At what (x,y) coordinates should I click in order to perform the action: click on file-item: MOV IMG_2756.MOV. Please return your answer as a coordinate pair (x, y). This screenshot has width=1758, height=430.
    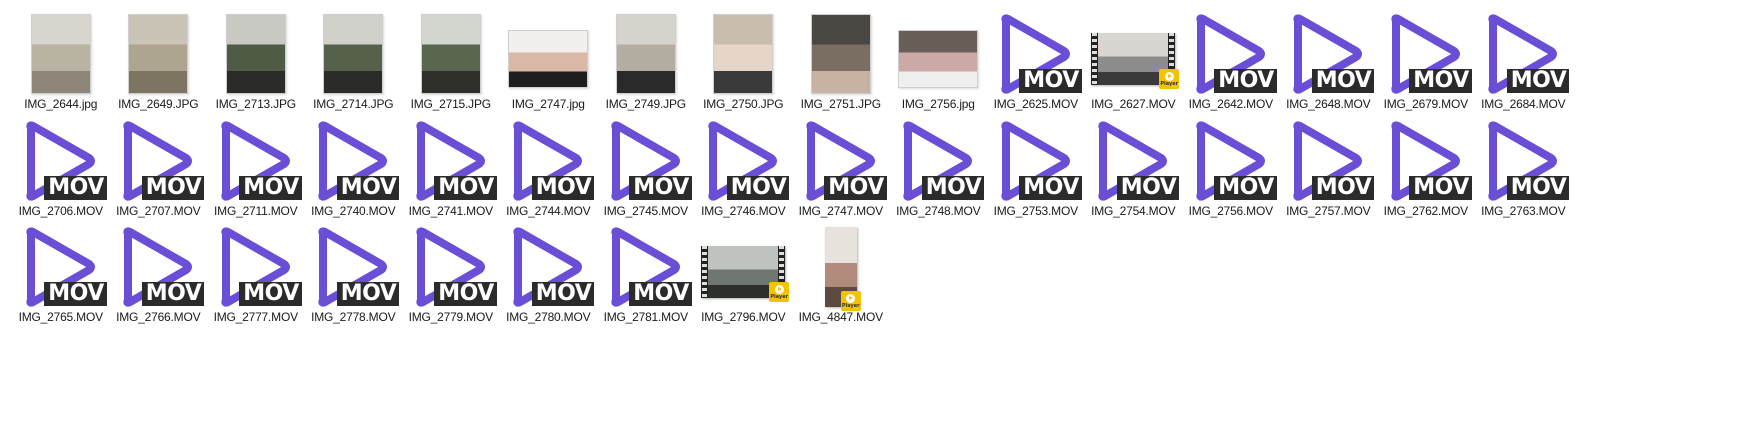
    Looking at the image, I should click on (1231, 168).